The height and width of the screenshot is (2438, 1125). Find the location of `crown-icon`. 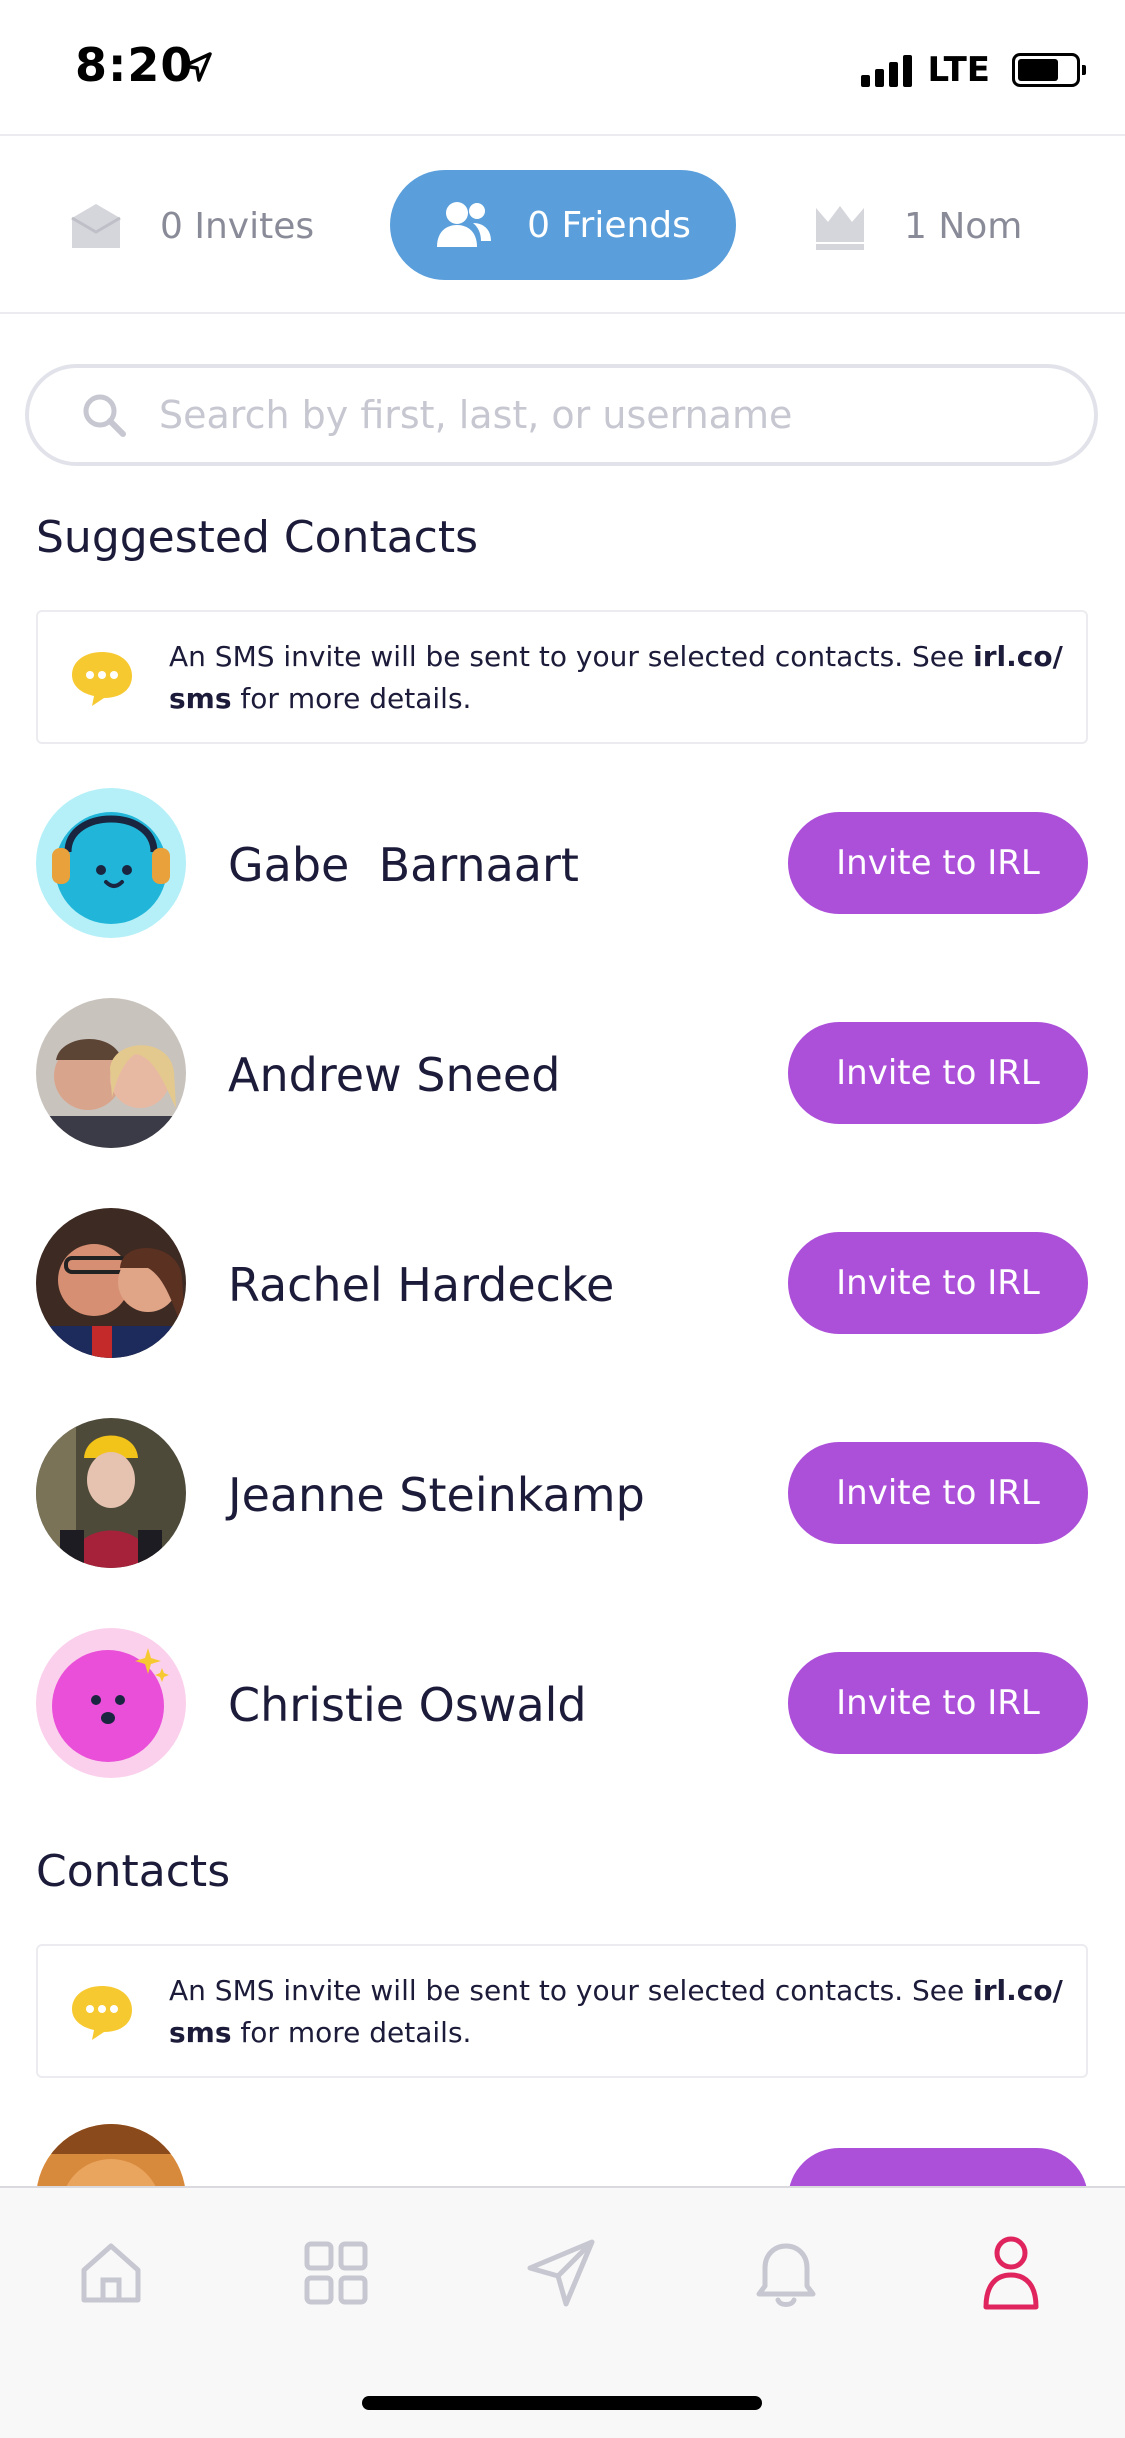

crown-icon is located at coordinates (840, 226).